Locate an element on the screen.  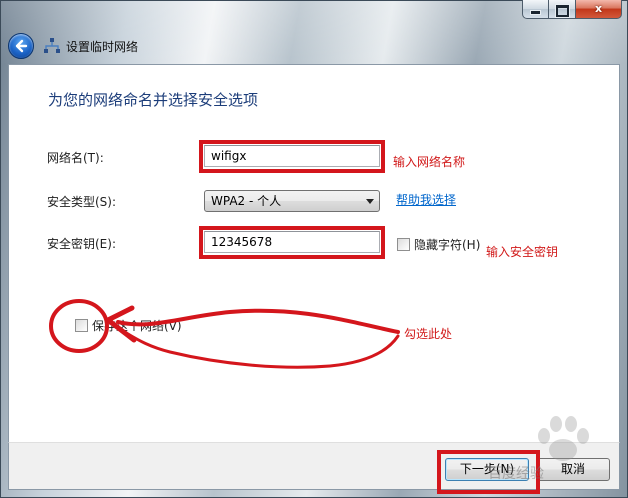
maximize-button is located at coordinates (562, 9).